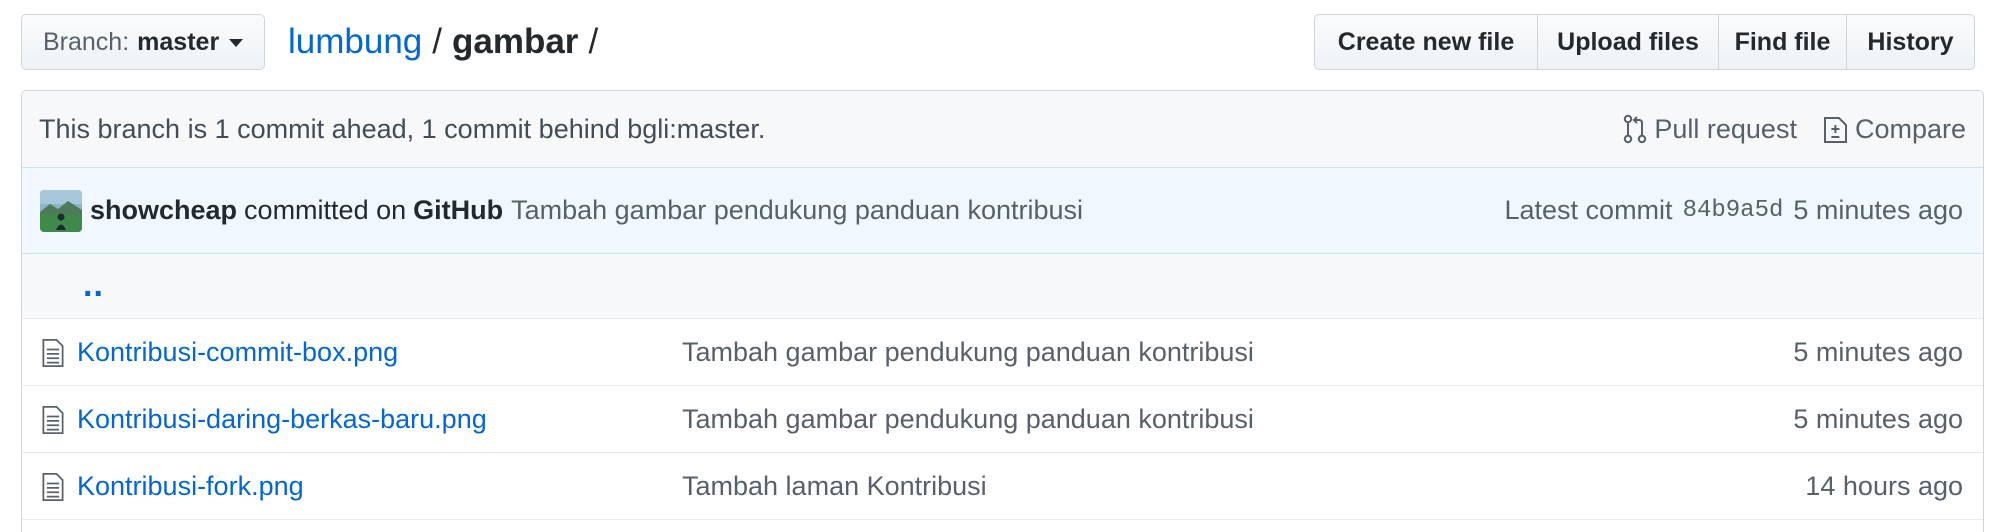 This screenshot has width=2006, height=532. I want to click on file-commit-message-link: Tambah laman Kontribusi, so click(834, 486).